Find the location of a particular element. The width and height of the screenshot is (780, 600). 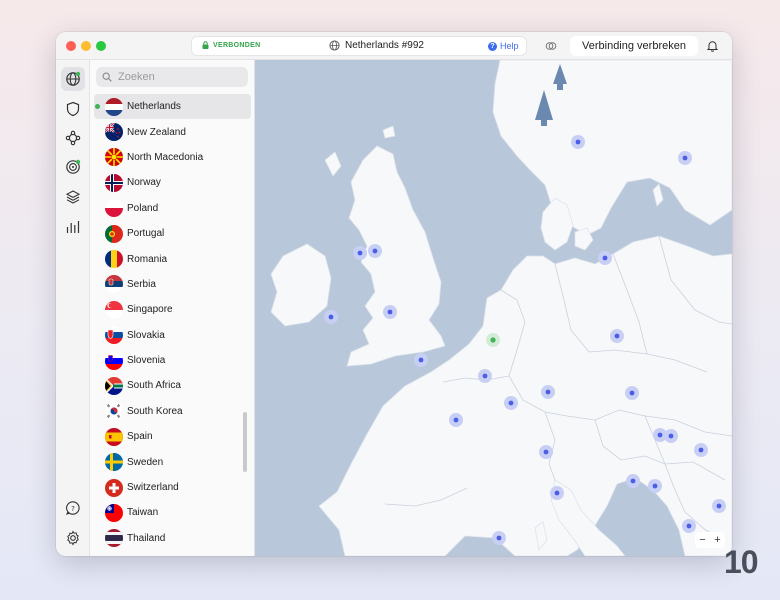

close-window-button is located at coordinates (71, 46).